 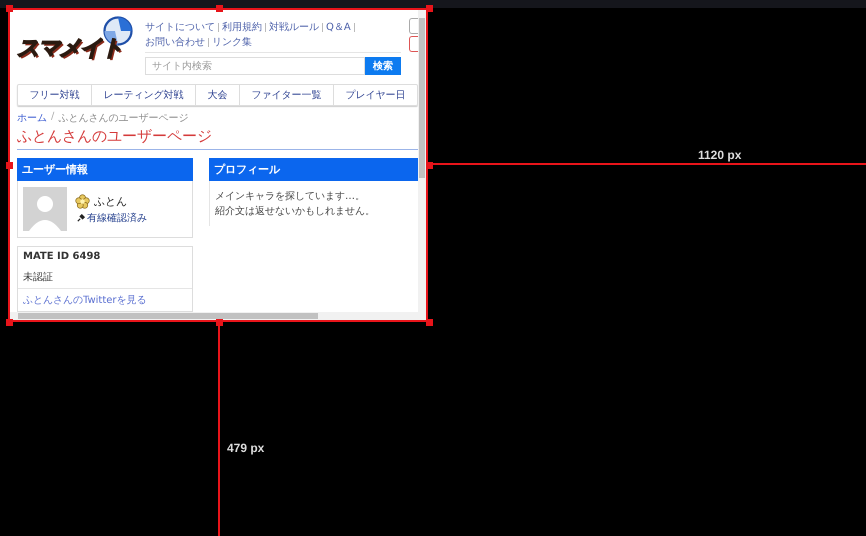 What do you see at coordinates (217, 94) in the screenshot?
I see `nav-tab: 大会` at bounding box center [217, 94].